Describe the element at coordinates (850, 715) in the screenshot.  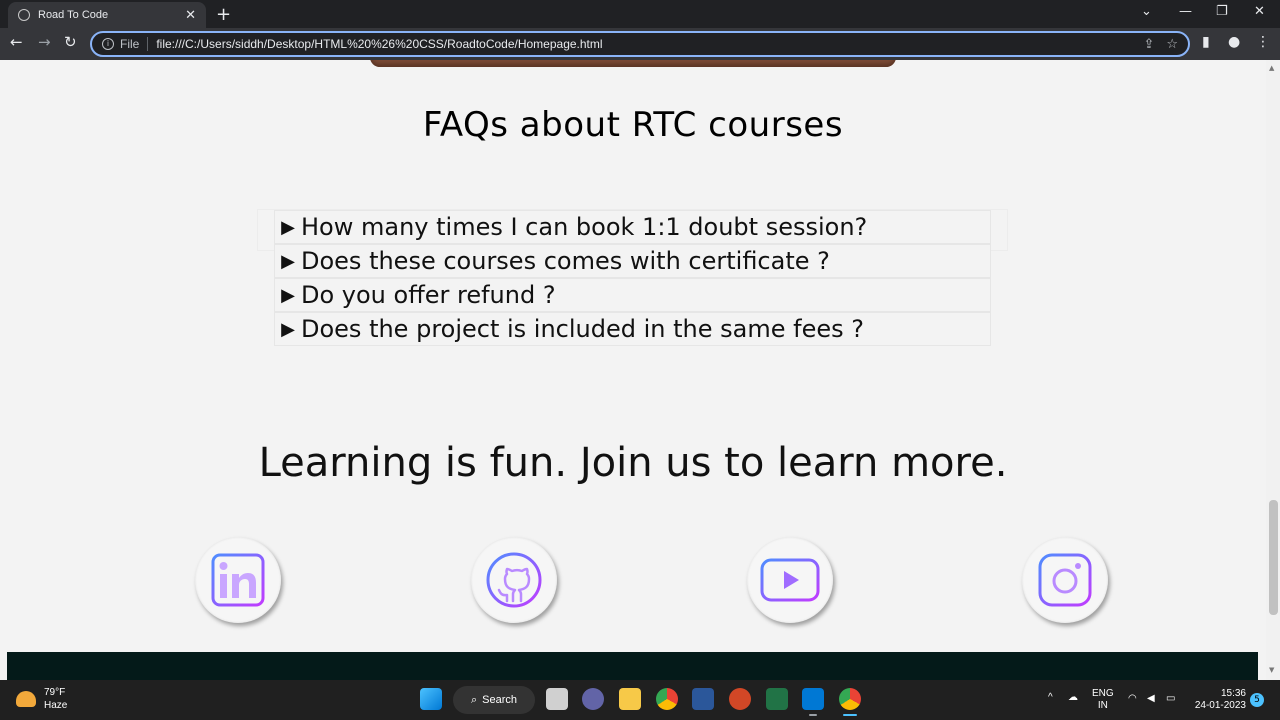
I see `chrome-active-indicator` at that location.